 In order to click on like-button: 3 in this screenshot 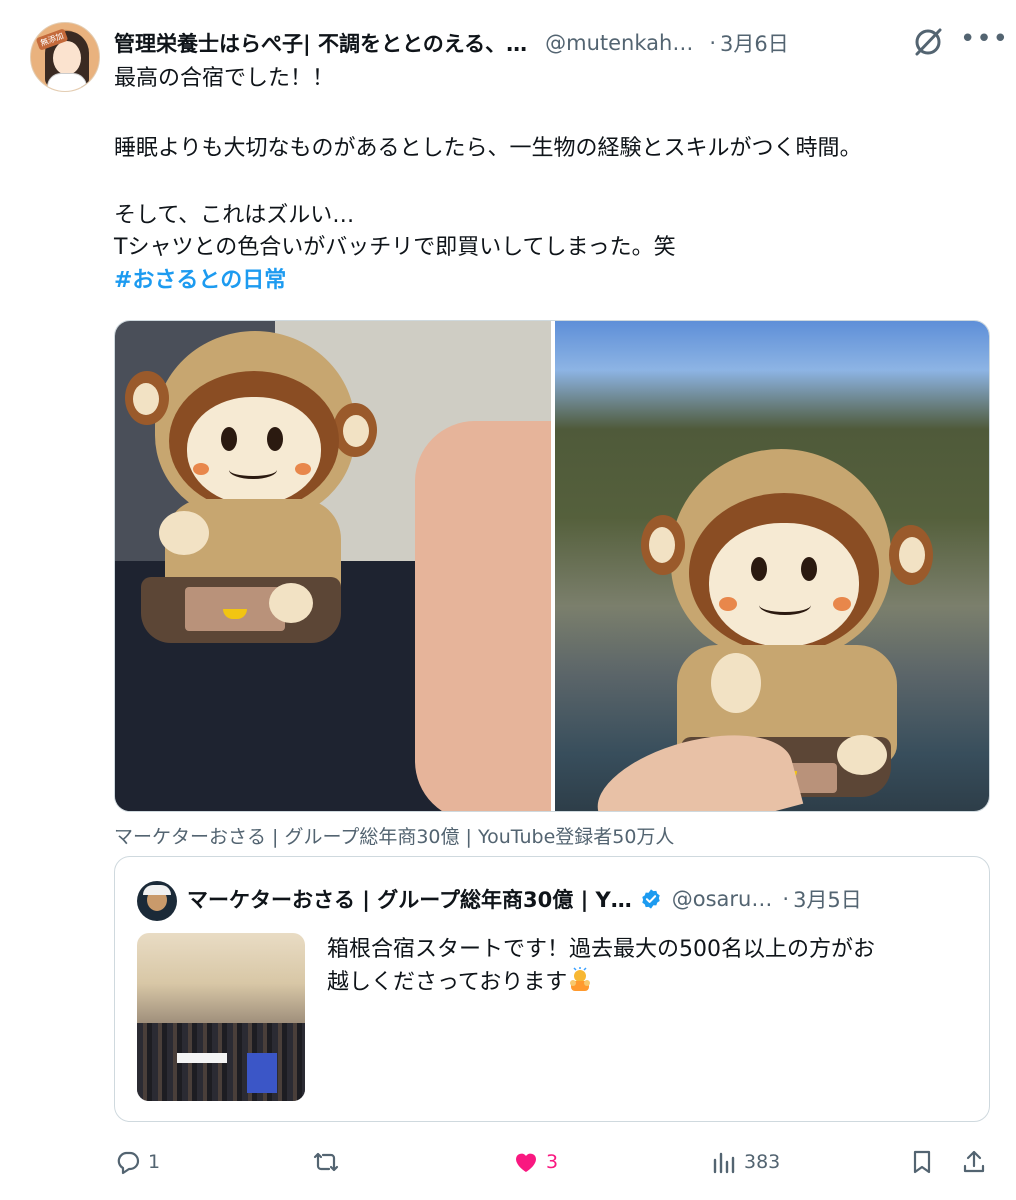, I will do `click(535, 1162)`.